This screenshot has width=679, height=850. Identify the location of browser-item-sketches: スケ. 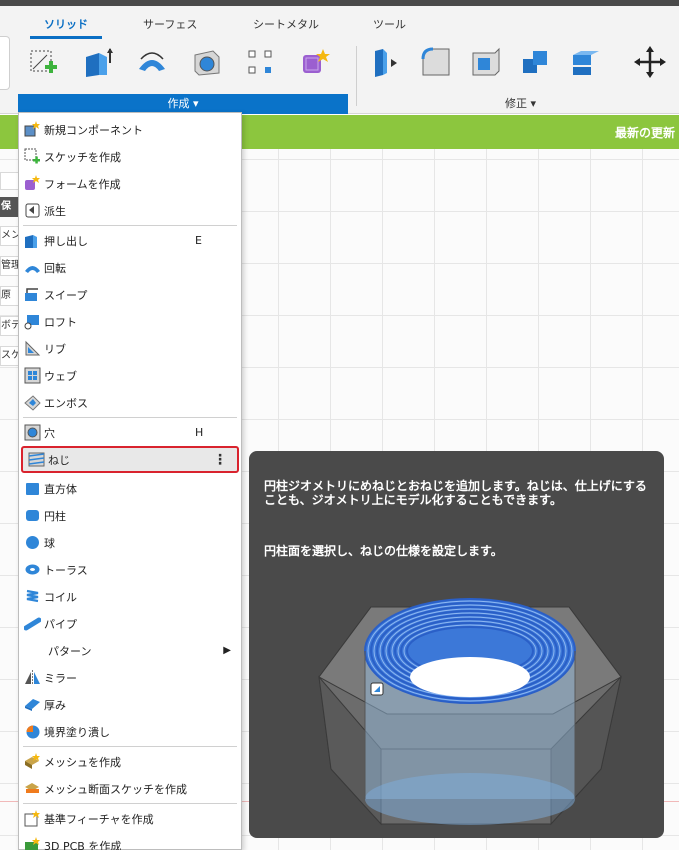
(10, 356).